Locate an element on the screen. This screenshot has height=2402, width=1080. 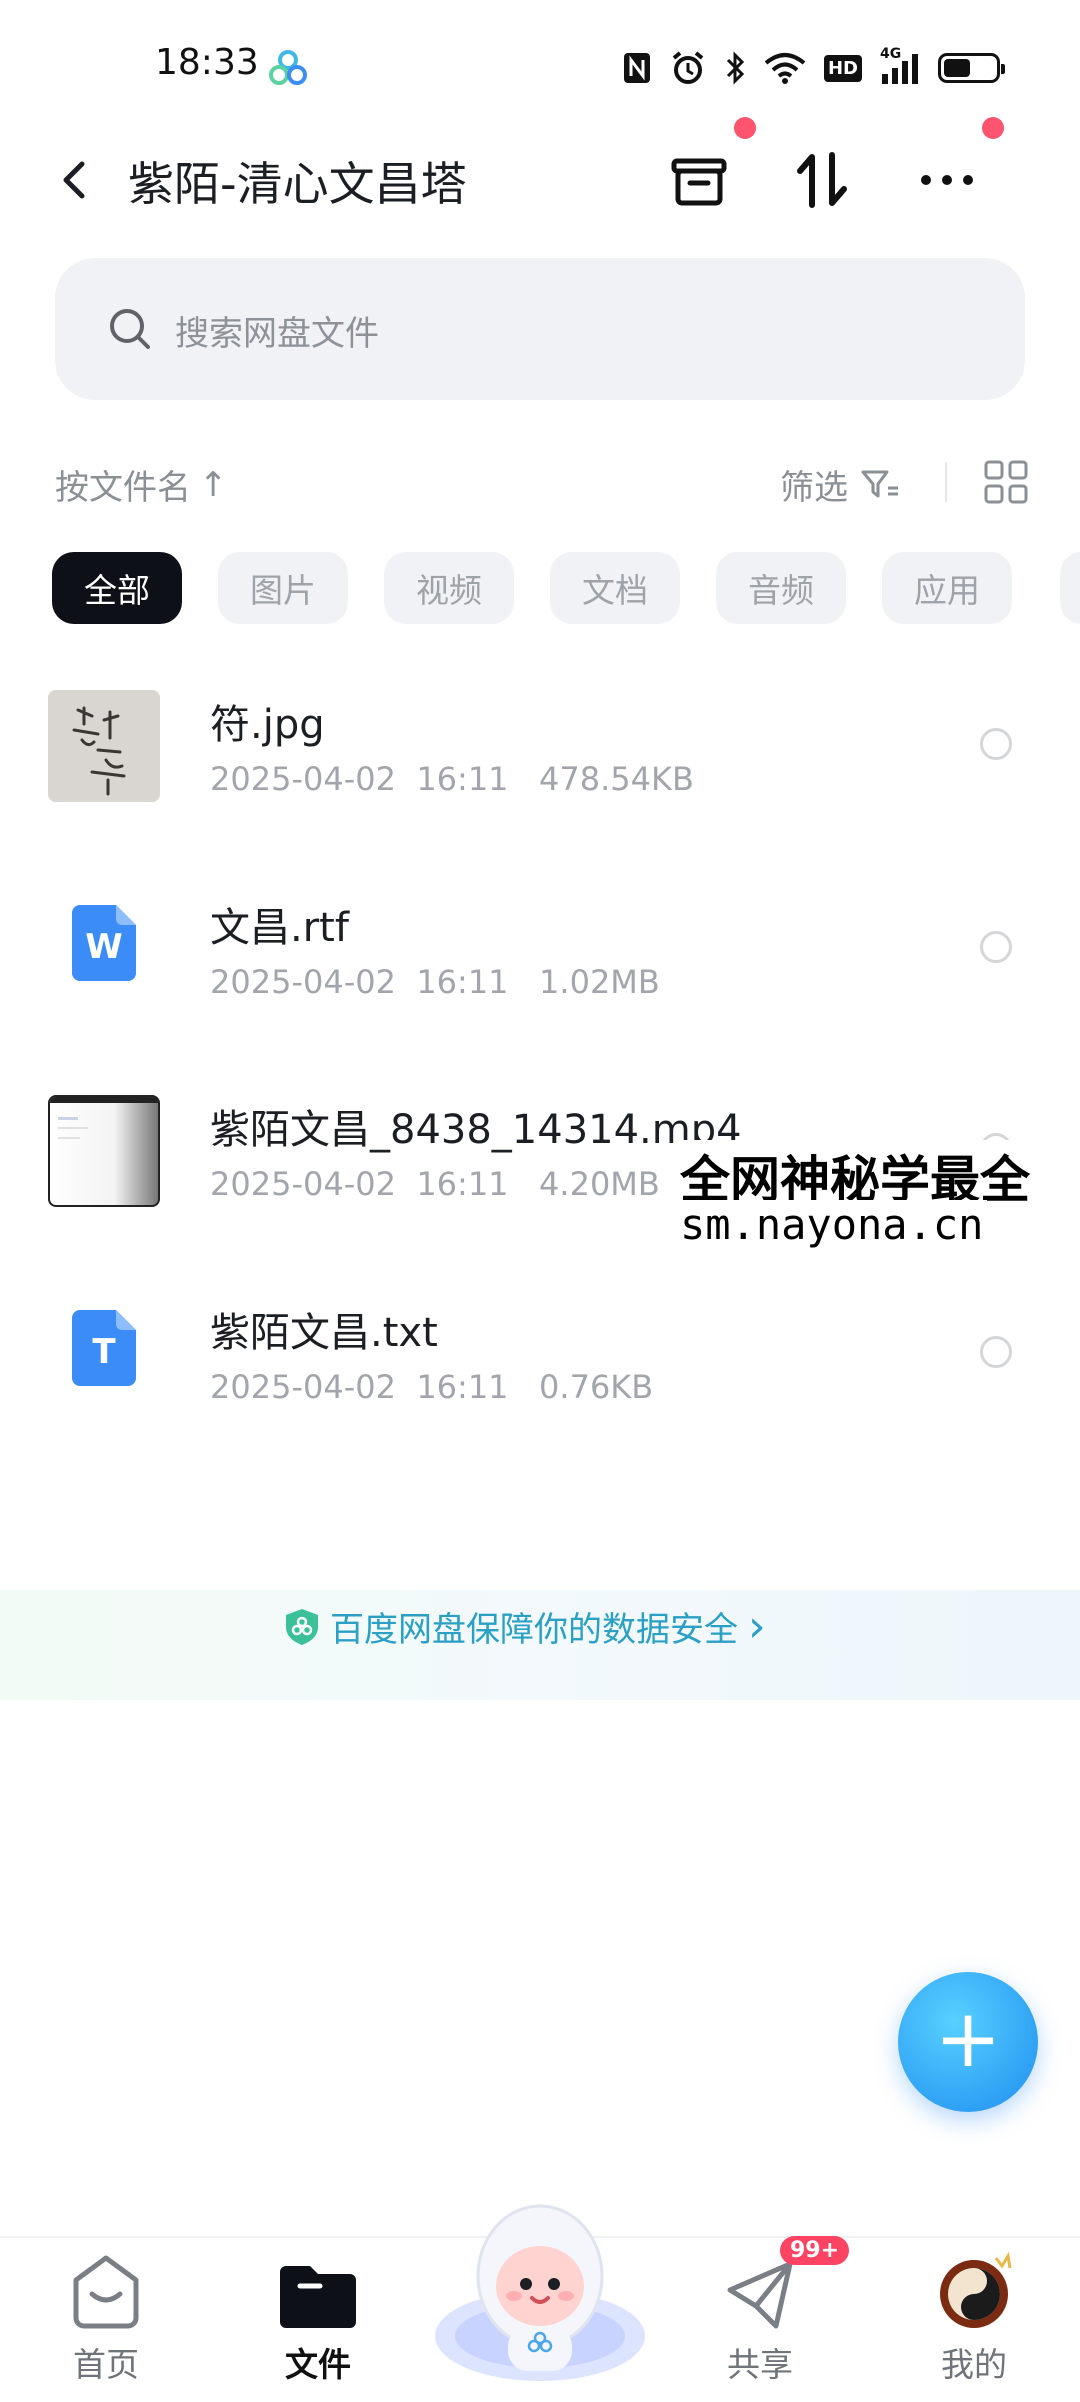
nav-label: 我的 is located at coordinates (974, 2364).